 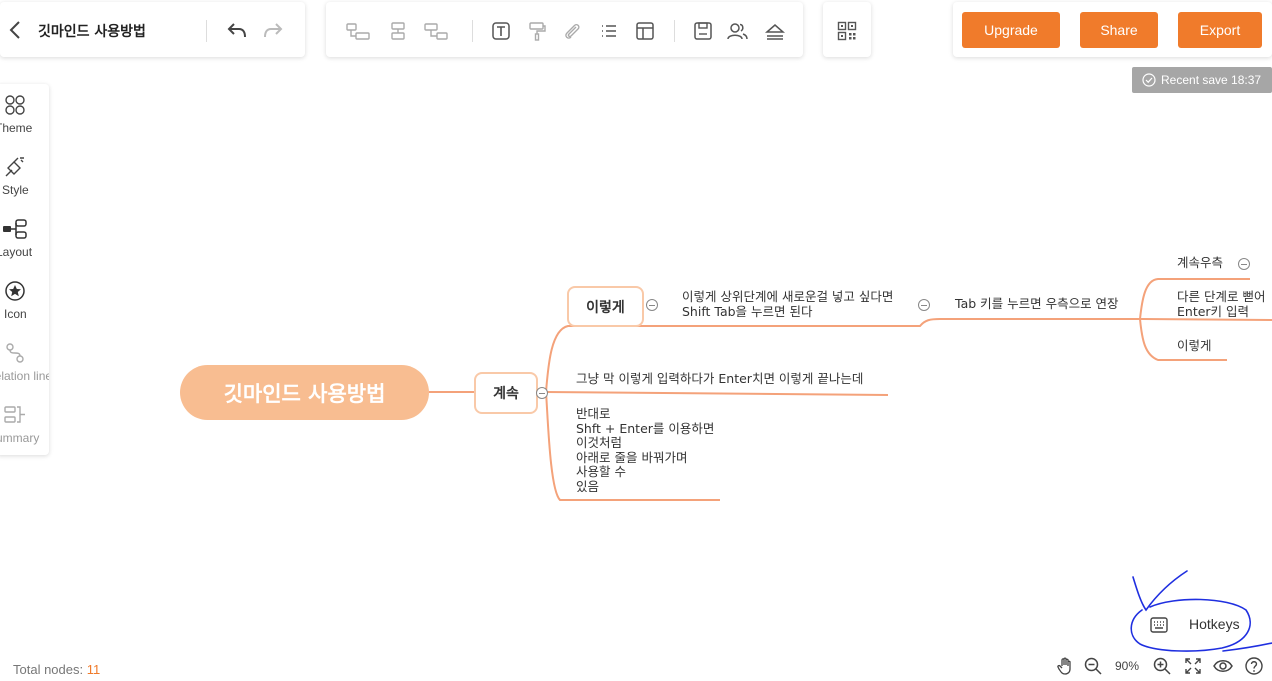 I want to click on sidebar-item-relation-line: Relation line, so click(x=24, y=362).